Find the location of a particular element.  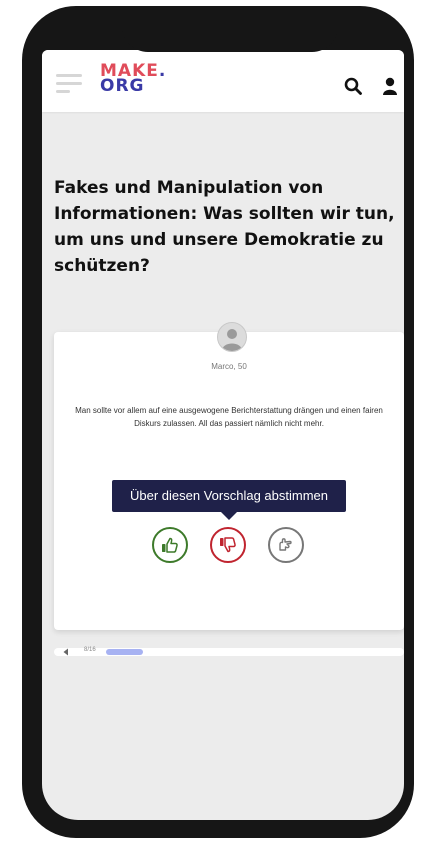

app-header: MAKE. ORG is located at coordinates (223, 81).